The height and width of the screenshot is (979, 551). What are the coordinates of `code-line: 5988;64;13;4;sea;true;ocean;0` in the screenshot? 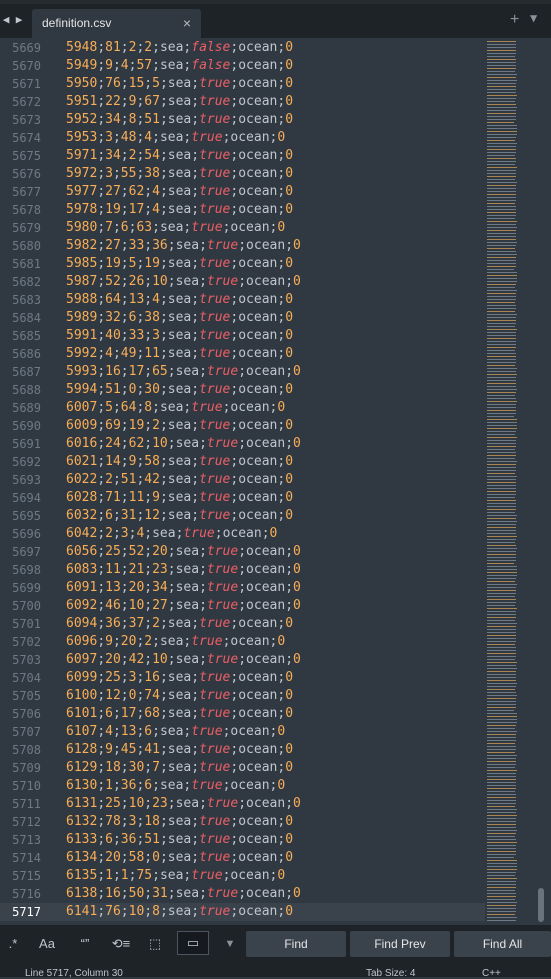 It's located at (179, 300).